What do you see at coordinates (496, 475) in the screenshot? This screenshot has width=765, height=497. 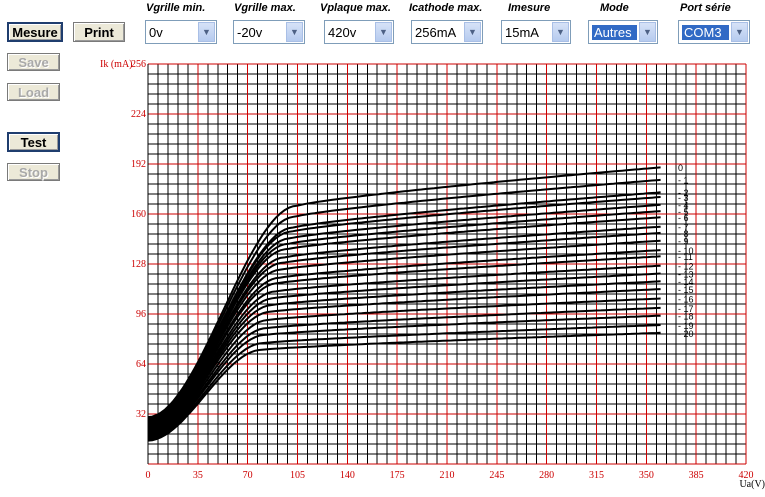 I see `x-tick-label: 245` at bounding box center [496, 475].